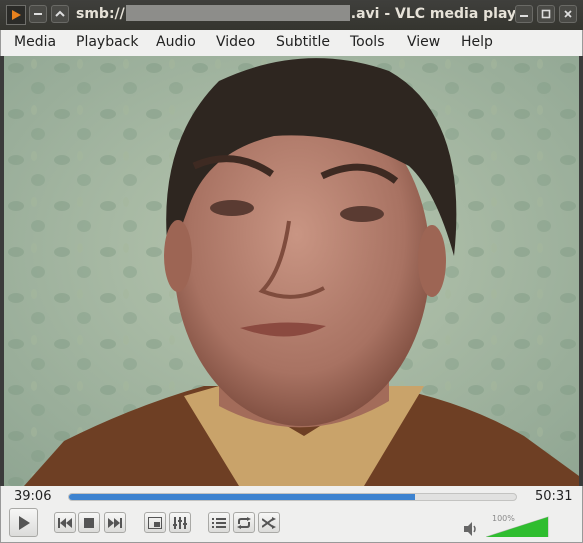 The image size is (583, 543). I want to click on menu-audio: Audio, so click(176, 42).